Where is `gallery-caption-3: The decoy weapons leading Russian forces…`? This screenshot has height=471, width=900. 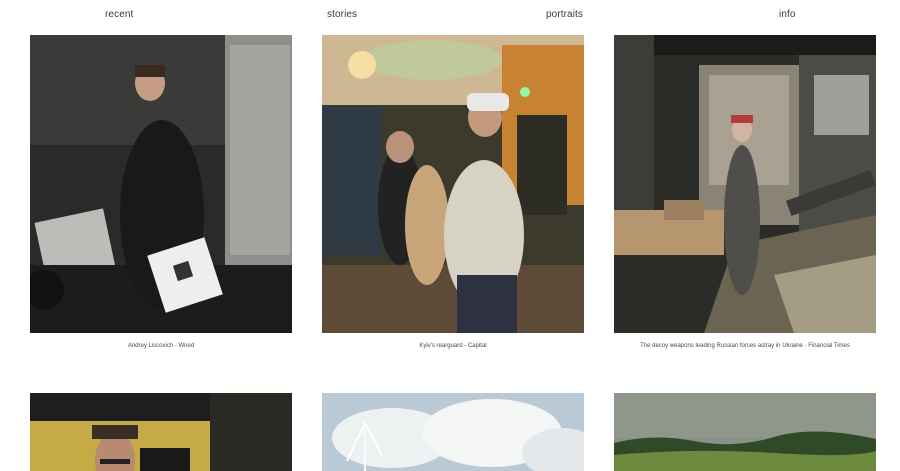 gallery-caption-3: The decoy weapons leading Russian forces… is located at coordinates (745, 346).